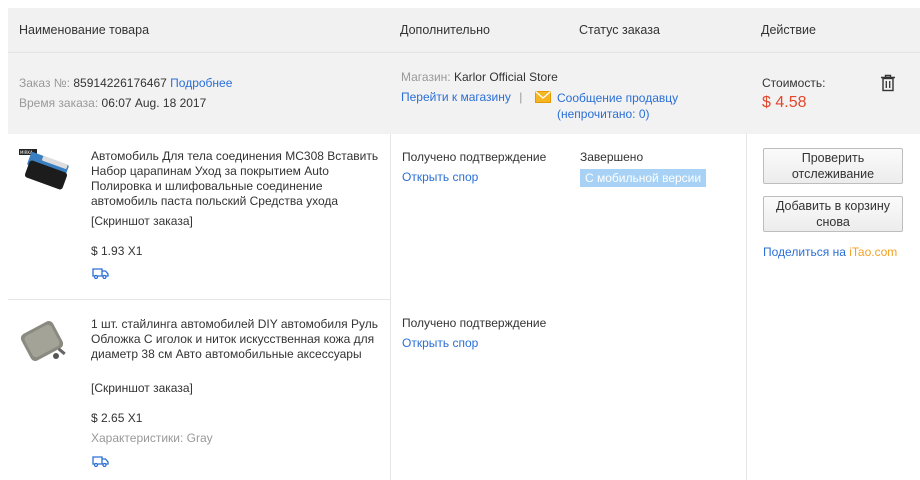  What do you see at coordinates (543, 98) in the screenshot?
I see `envelope-icon` at bounding box center [543, 98].